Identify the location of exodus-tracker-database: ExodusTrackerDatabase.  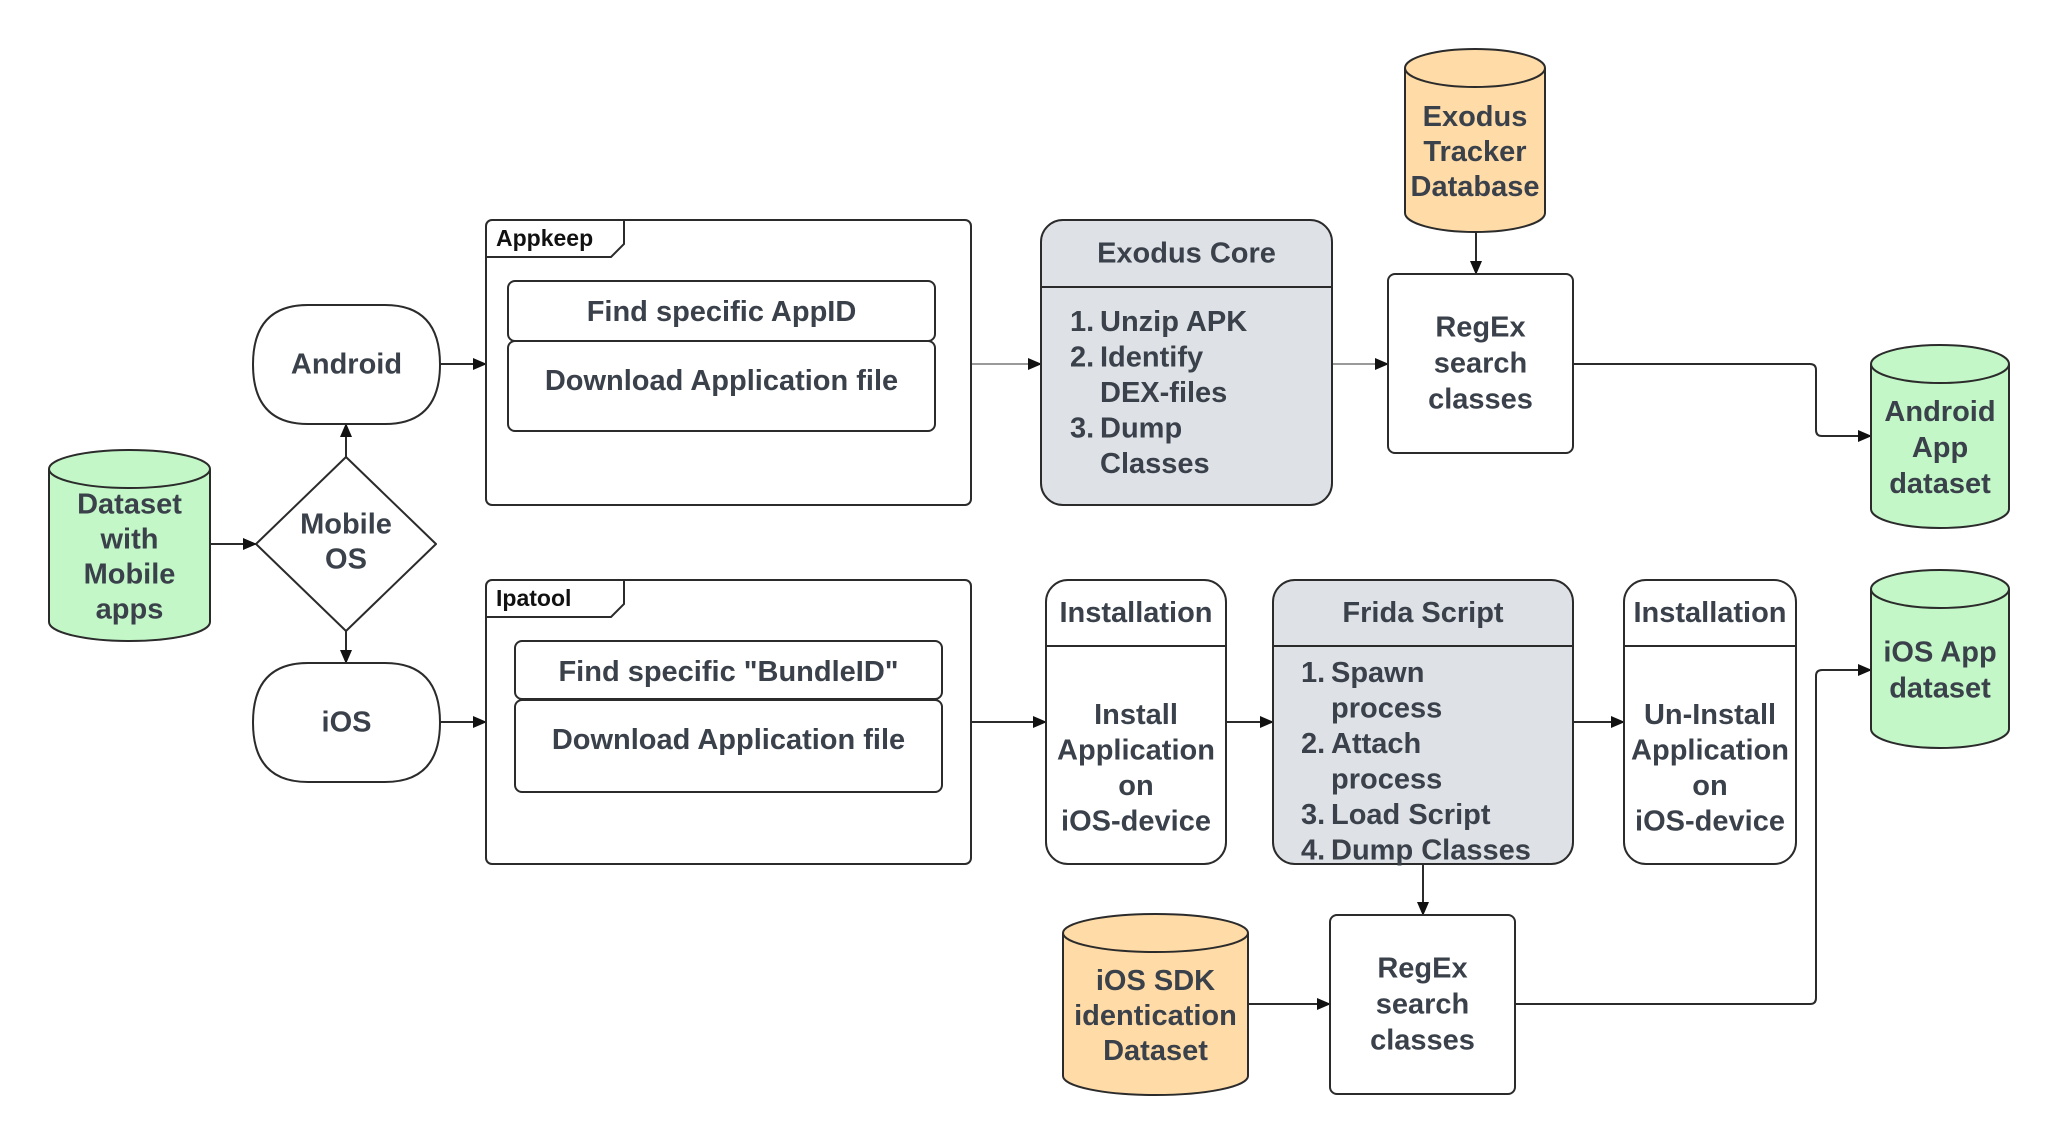
(1475, 140).